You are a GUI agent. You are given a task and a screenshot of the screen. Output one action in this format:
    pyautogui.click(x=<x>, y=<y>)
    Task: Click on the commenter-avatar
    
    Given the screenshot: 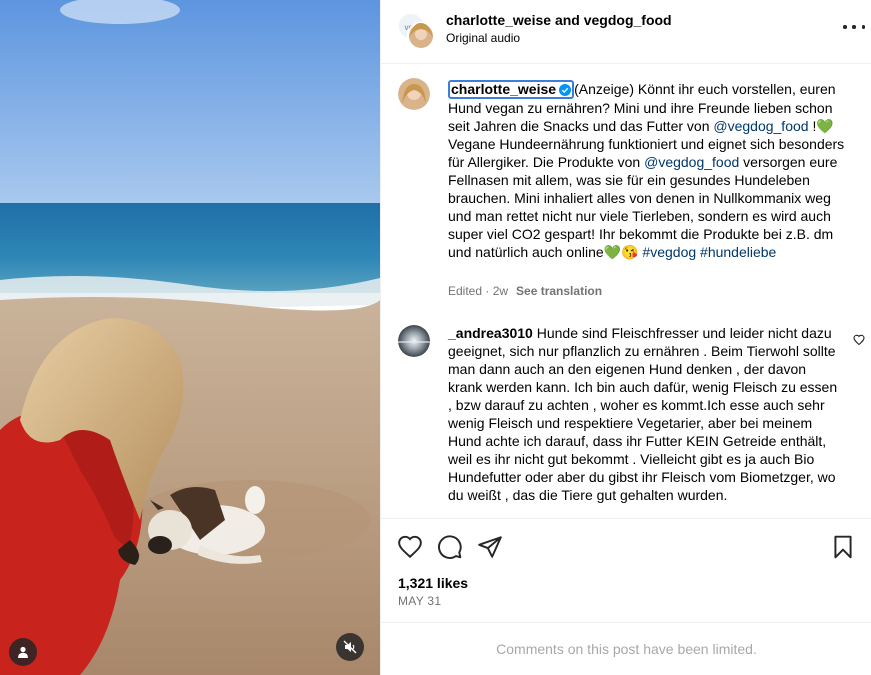 What is the action you would take?
    pyautogui.click(x=414, y=341)
    